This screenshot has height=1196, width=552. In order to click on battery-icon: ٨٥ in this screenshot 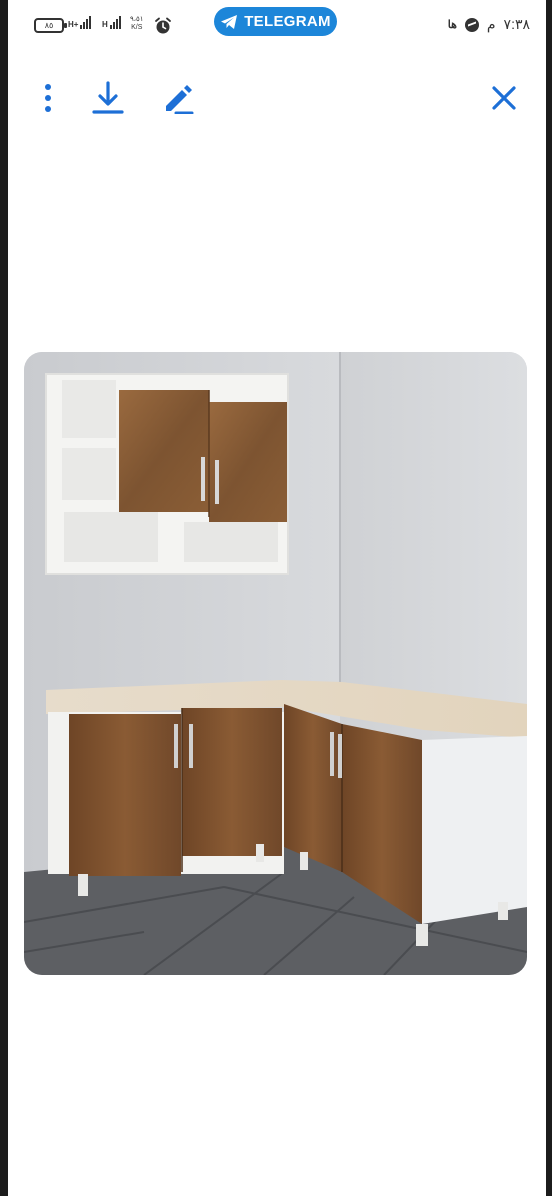, I will do `click(50, 25)`.